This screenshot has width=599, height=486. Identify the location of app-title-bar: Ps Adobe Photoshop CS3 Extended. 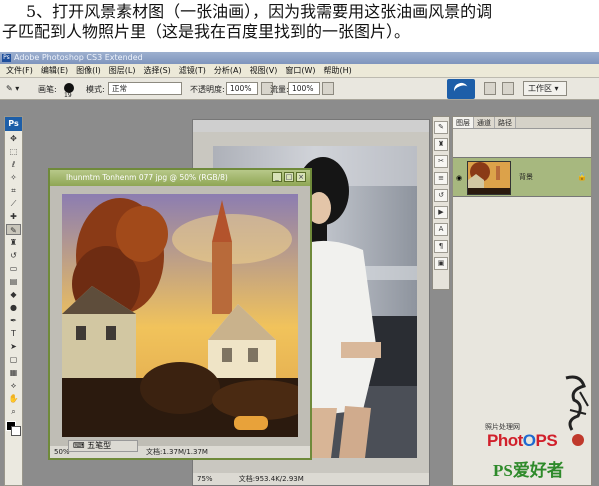
(299, 58).